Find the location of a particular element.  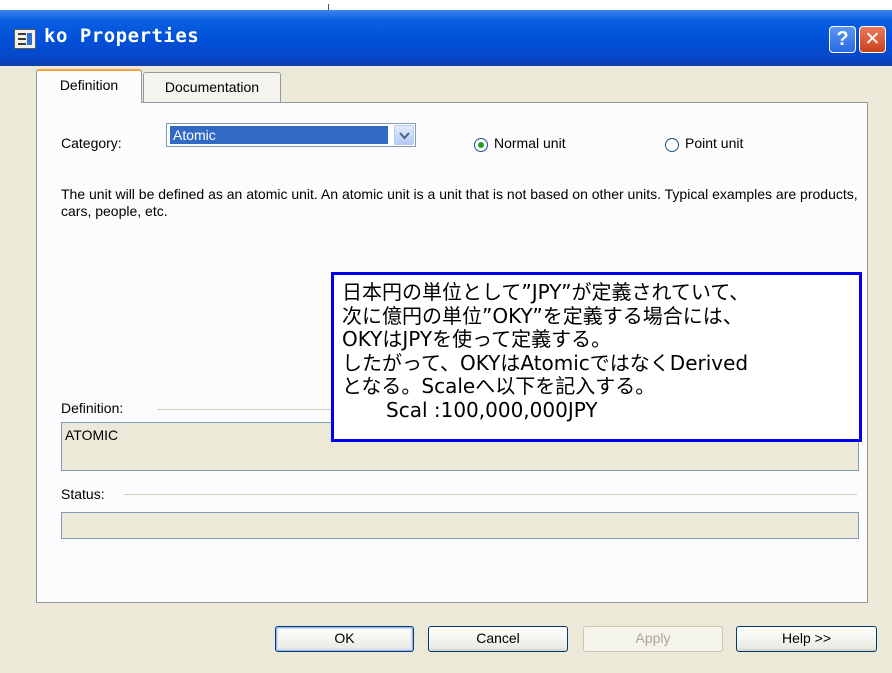

status-label: Status: is located at coordinates (83, 494).